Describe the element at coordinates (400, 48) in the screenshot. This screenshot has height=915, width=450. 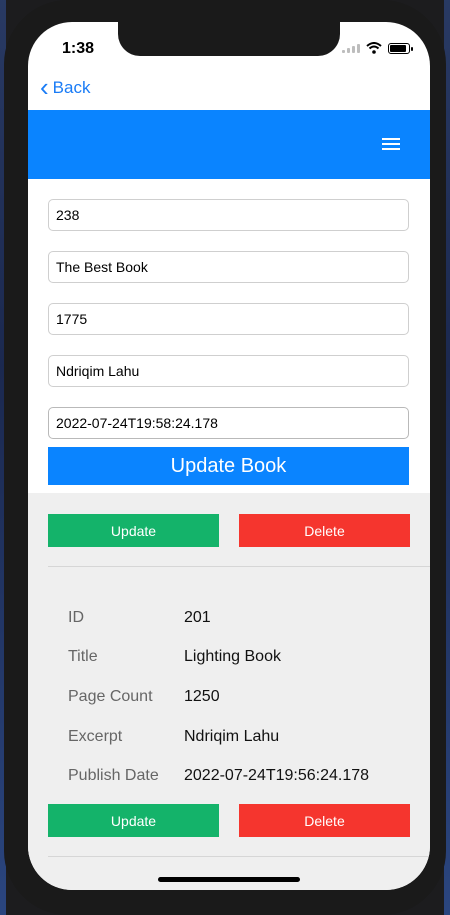
I see `battery-icon` at that location.